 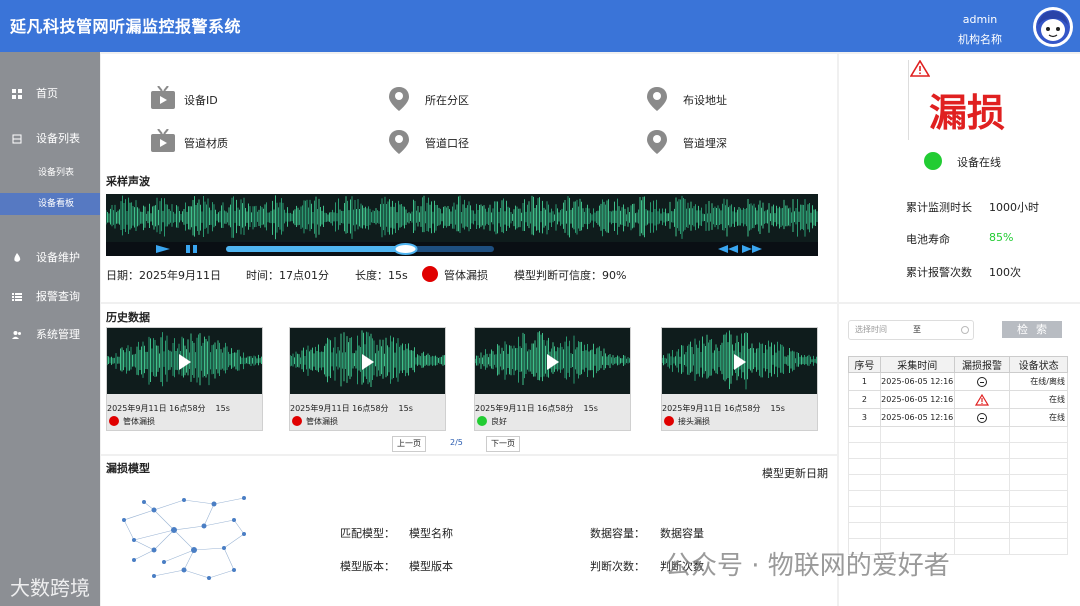 What do you see at coordinates (795, 473) in the screenshot?
I see `model-update-date: 模型更新日期` at bounding box center [795, 473].